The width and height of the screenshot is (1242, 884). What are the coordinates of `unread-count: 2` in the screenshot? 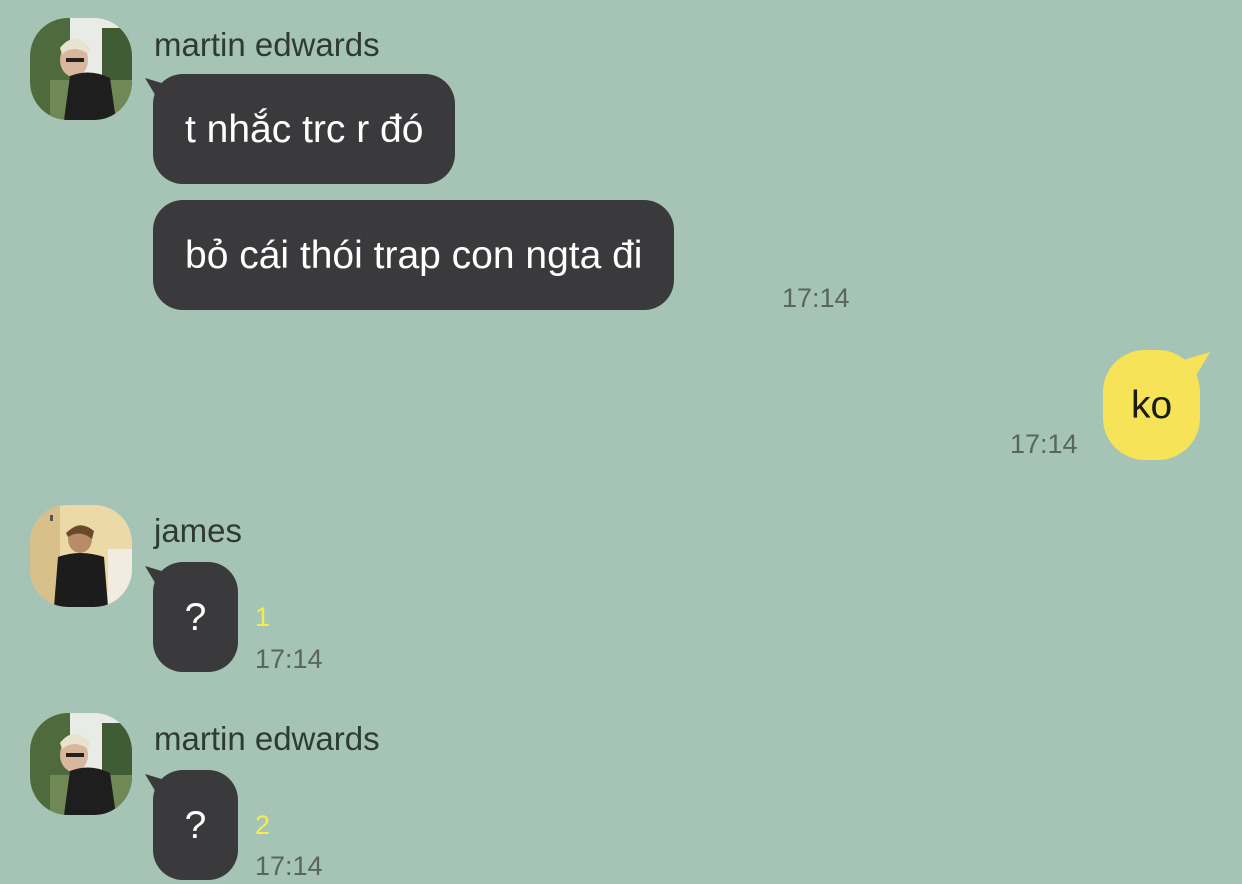 It's located at (263, 825).